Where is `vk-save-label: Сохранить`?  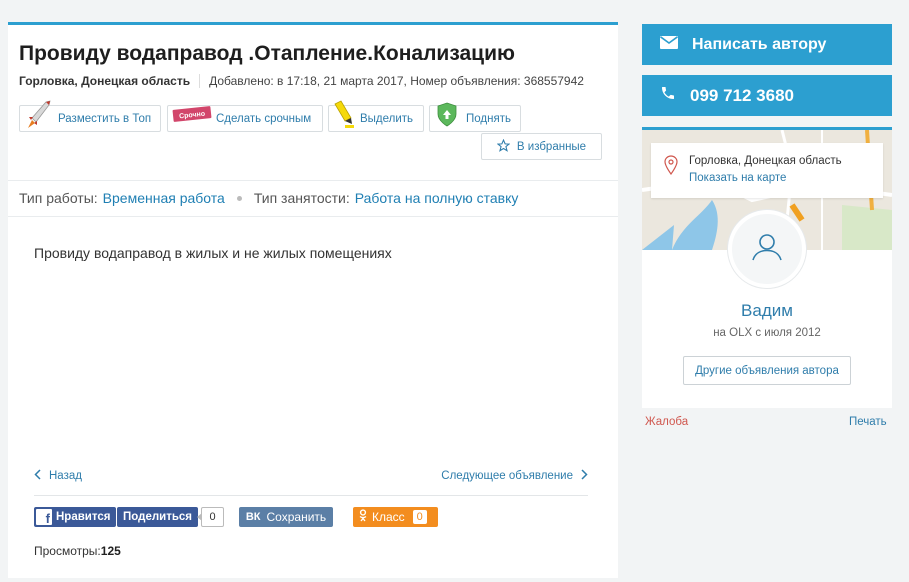 vk-save-label: Сохранить is located at coordinates (296, 517).